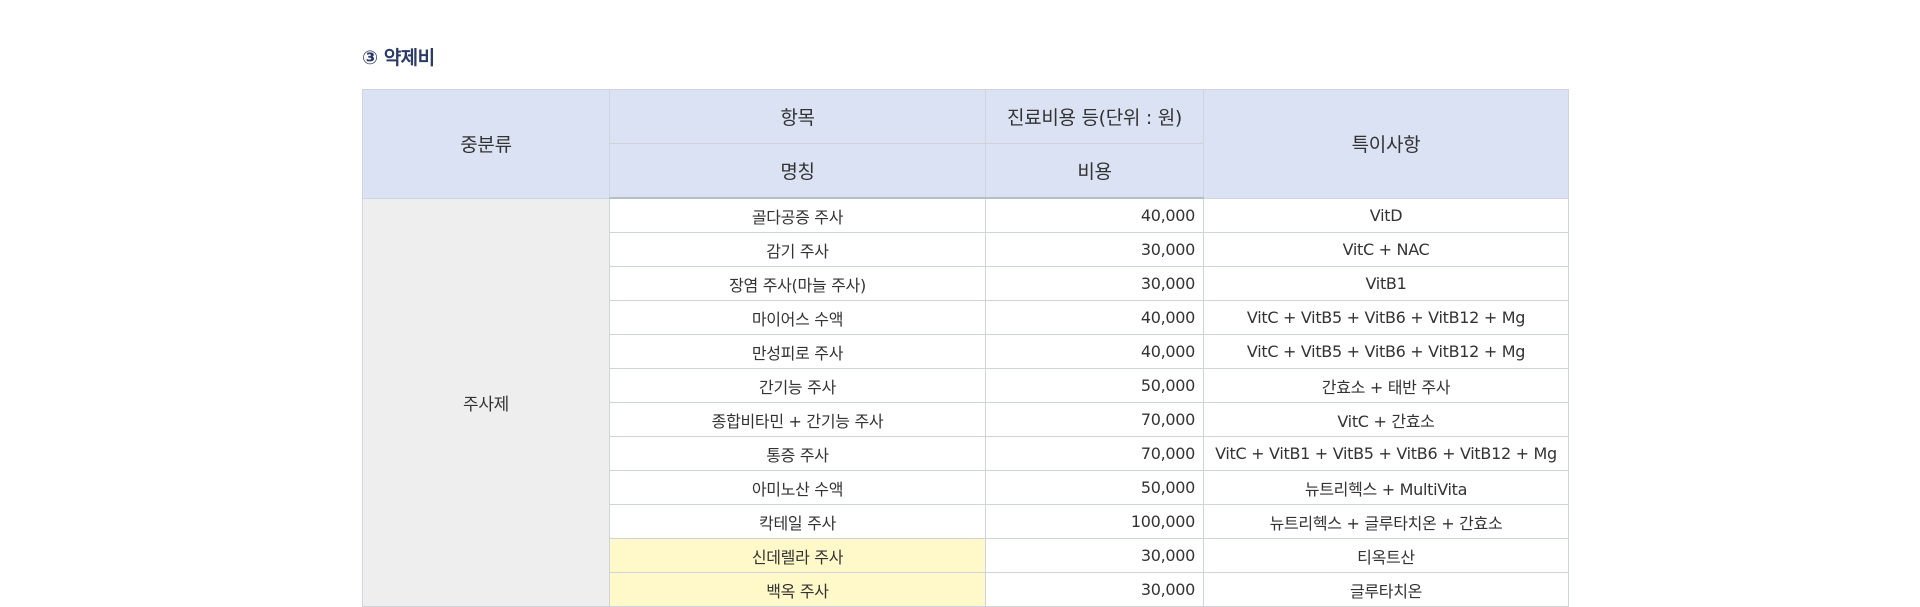 This screenshot has height=607, width=1920. What do you see at coordinates (797, 351) in the screenshot?
I see `item-name-cell: 만성피로 주사` at bounding box center [797, 351].